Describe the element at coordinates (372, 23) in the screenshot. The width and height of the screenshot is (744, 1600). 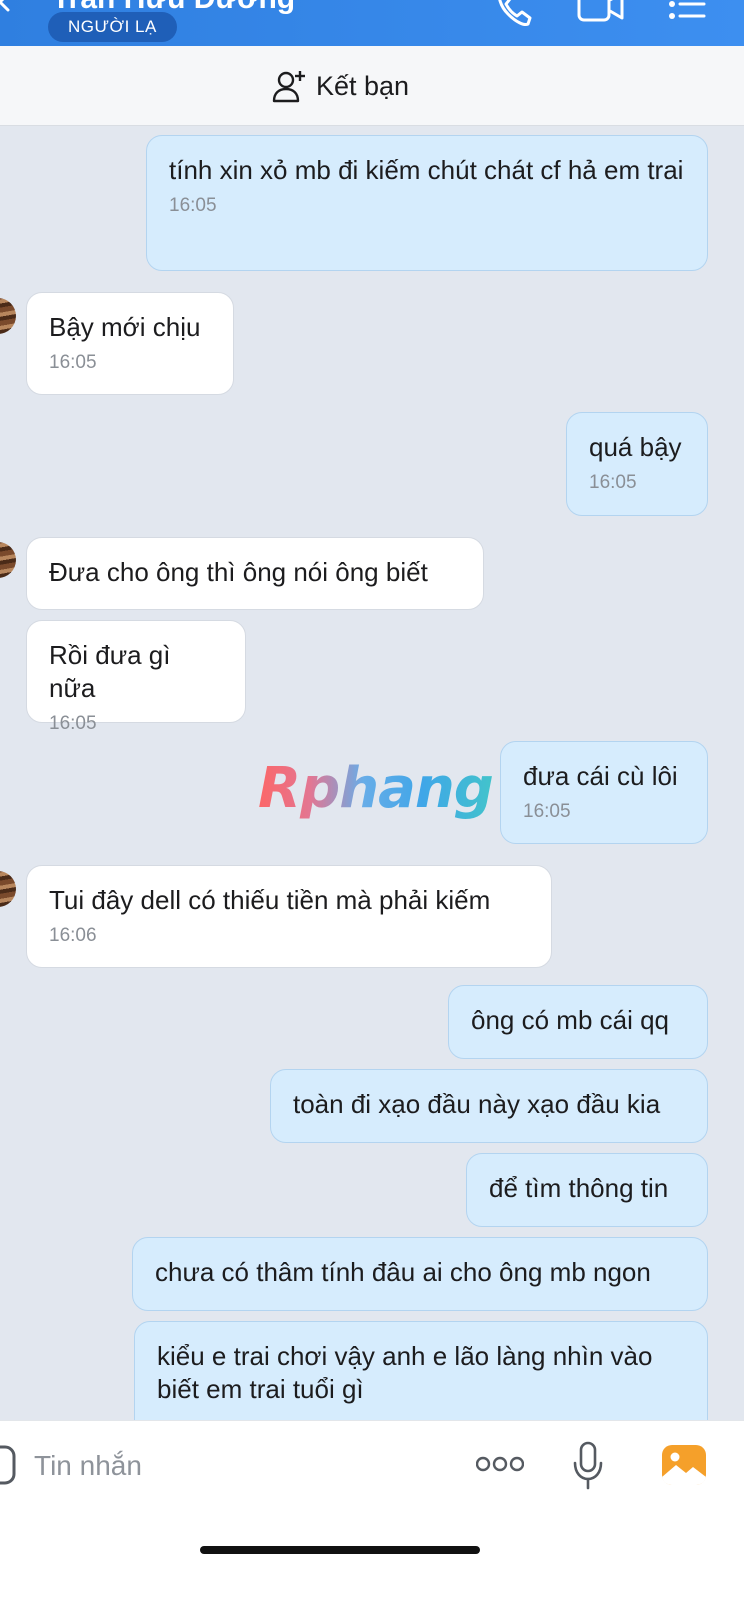
I see `chat-header: Trần Hữu Đương NGƯỜI LẠ` at that location.